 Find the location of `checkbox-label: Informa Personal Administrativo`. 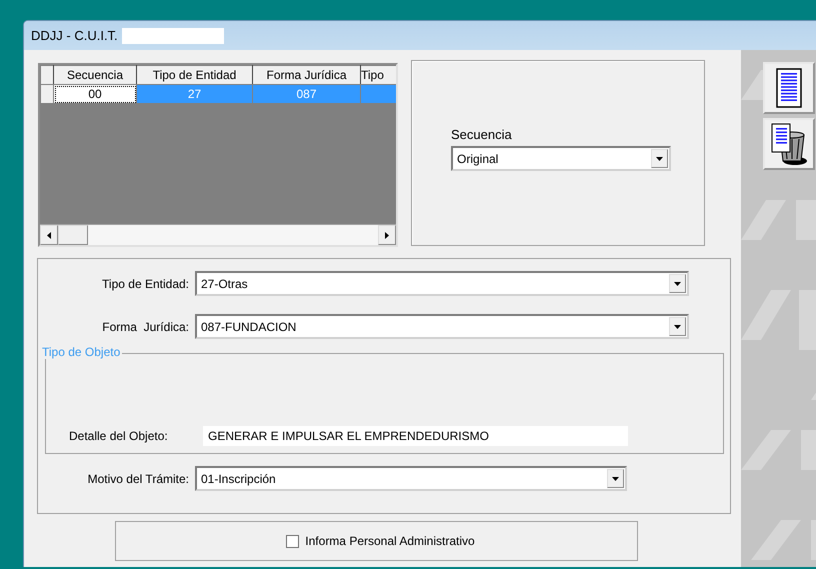

checkbox-label: Informa Personal Administrativo is located at coordinates (390, 541).